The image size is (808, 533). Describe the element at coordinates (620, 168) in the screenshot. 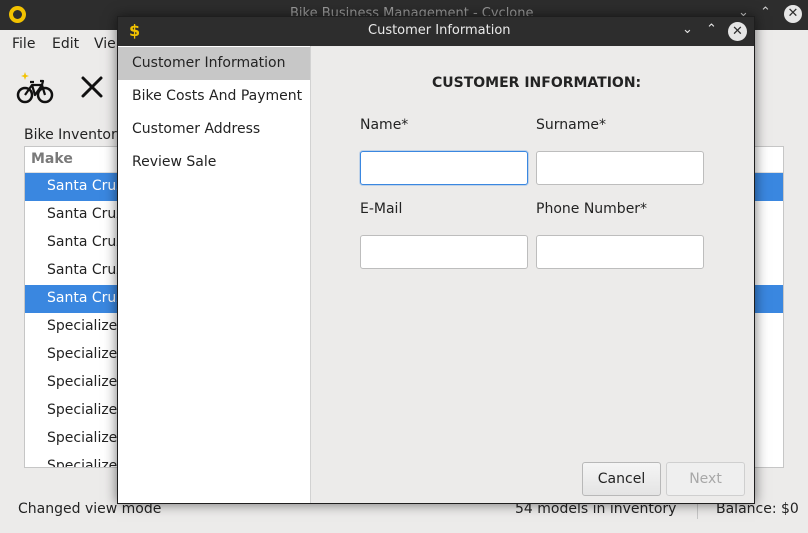

I see `surname-field` at that location.